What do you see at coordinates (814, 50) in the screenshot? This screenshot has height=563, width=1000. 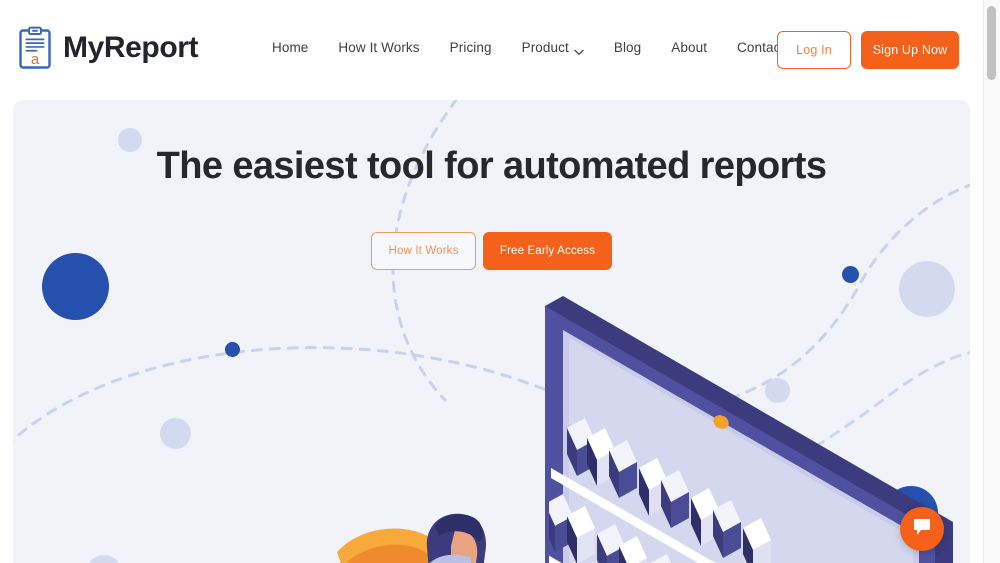 I see `log-in-button: Log In` at bounding box center [814, 50].